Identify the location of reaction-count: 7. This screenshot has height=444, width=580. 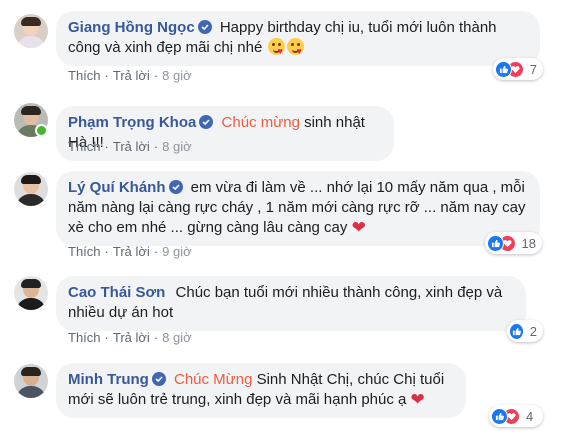
(533, 69).